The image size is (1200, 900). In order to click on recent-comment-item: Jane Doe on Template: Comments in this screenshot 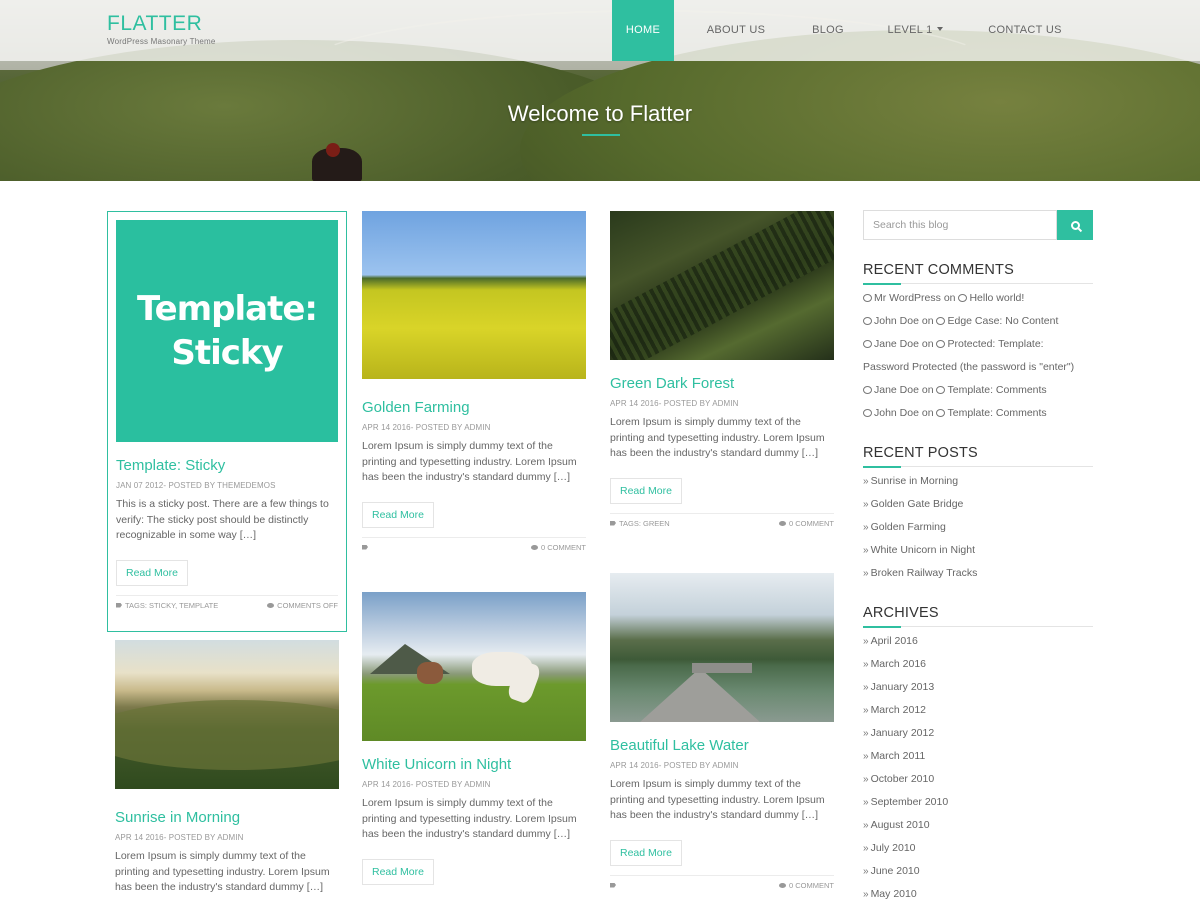, I will do `click(978, 390)`.